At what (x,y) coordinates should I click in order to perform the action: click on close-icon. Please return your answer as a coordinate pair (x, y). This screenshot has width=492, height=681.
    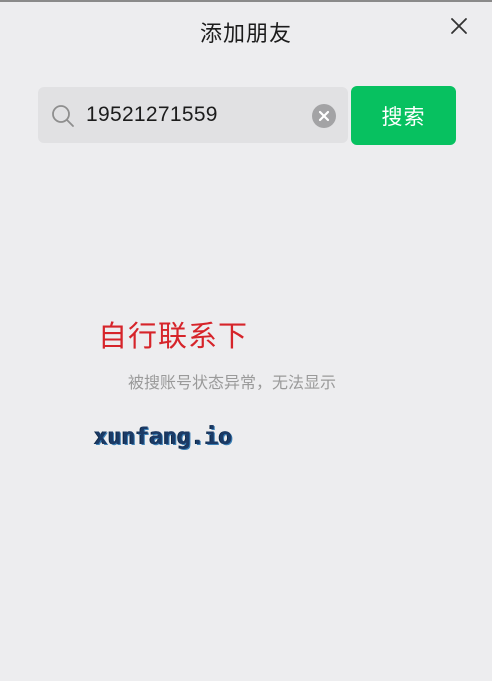
    Looking at the image, I should click on (459, 26).